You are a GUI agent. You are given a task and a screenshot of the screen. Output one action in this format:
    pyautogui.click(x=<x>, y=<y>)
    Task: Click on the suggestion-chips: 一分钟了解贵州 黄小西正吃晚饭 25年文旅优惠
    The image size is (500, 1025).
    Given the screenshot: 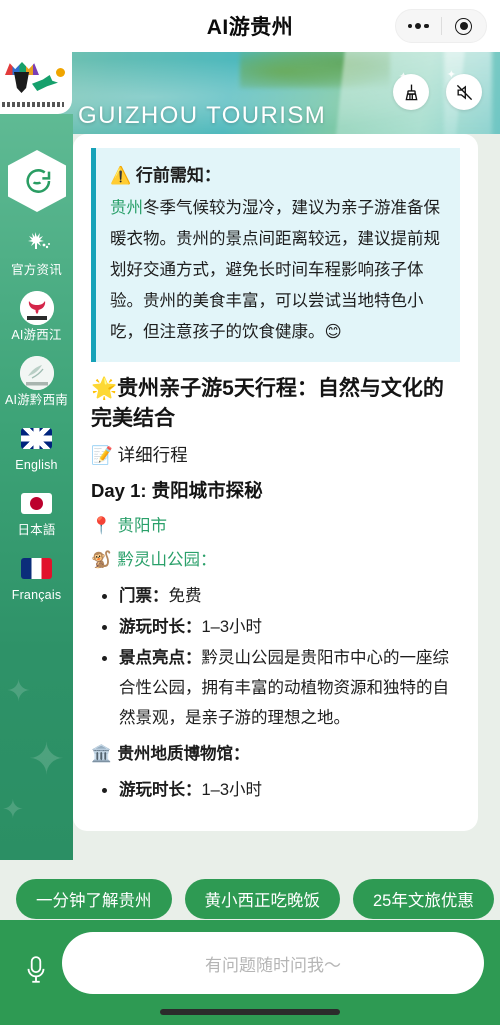 What is the action you would take?
    pyautogui.click(x=250, y=899)
    